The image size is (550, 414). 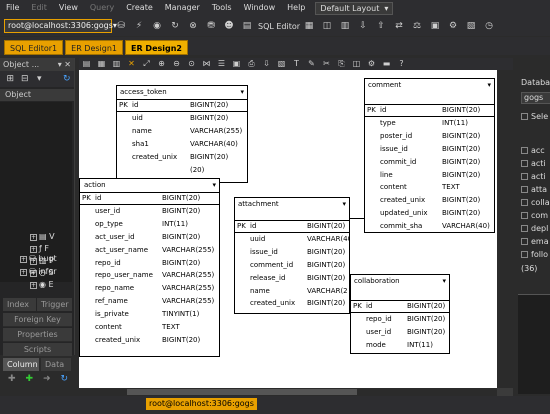 I want to click on menu-create: Create, so click(x=139, y=8).